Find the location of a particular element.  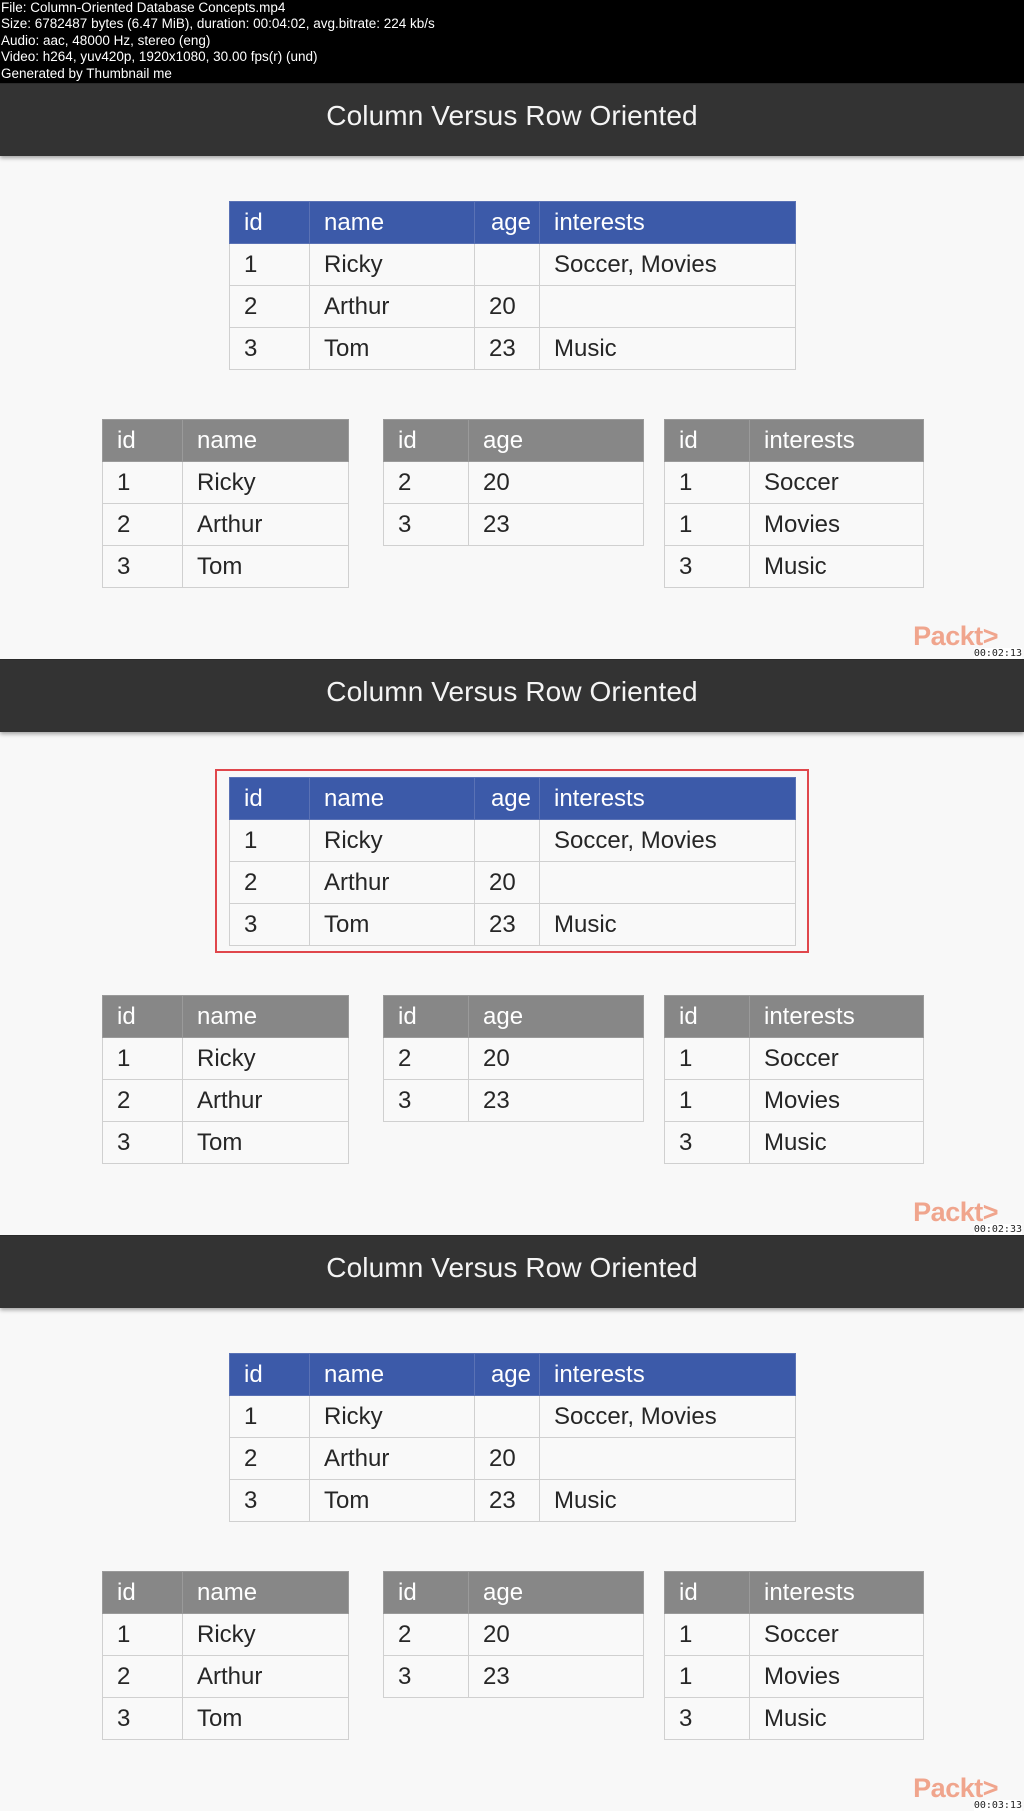

table-cell: Soccer, Movies is located at coordinates (667, 264).